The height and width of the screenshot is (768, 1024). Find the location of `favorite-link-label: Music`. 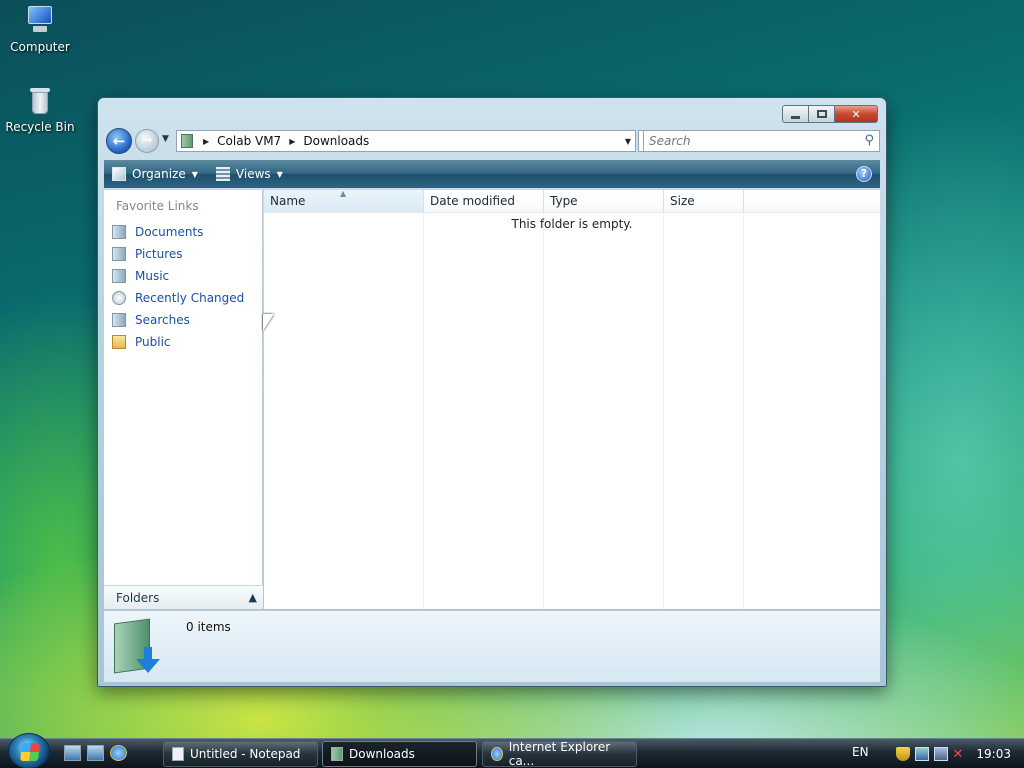

favorite-link-label: Music is located at coordinates (152, 276).